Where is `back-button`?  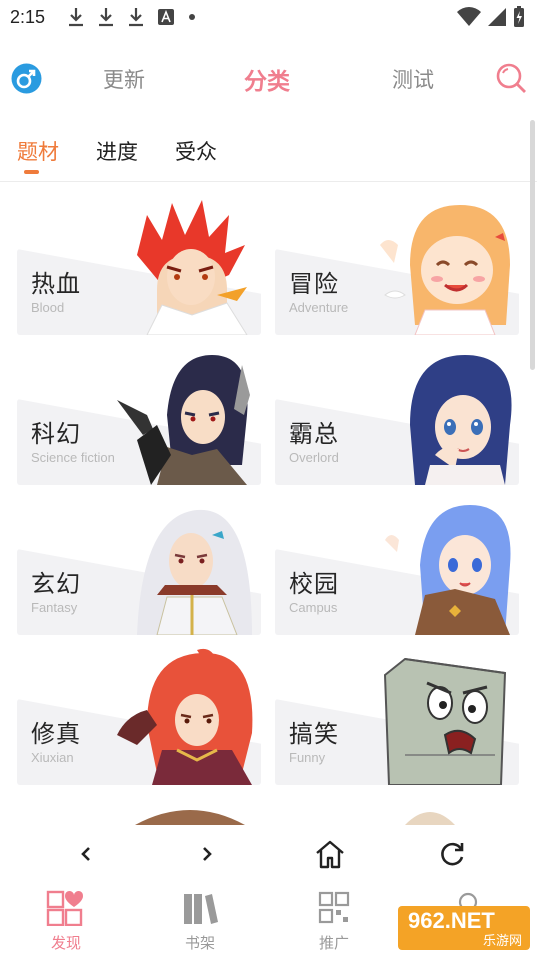
back-button is located at coordinates (86, 854).